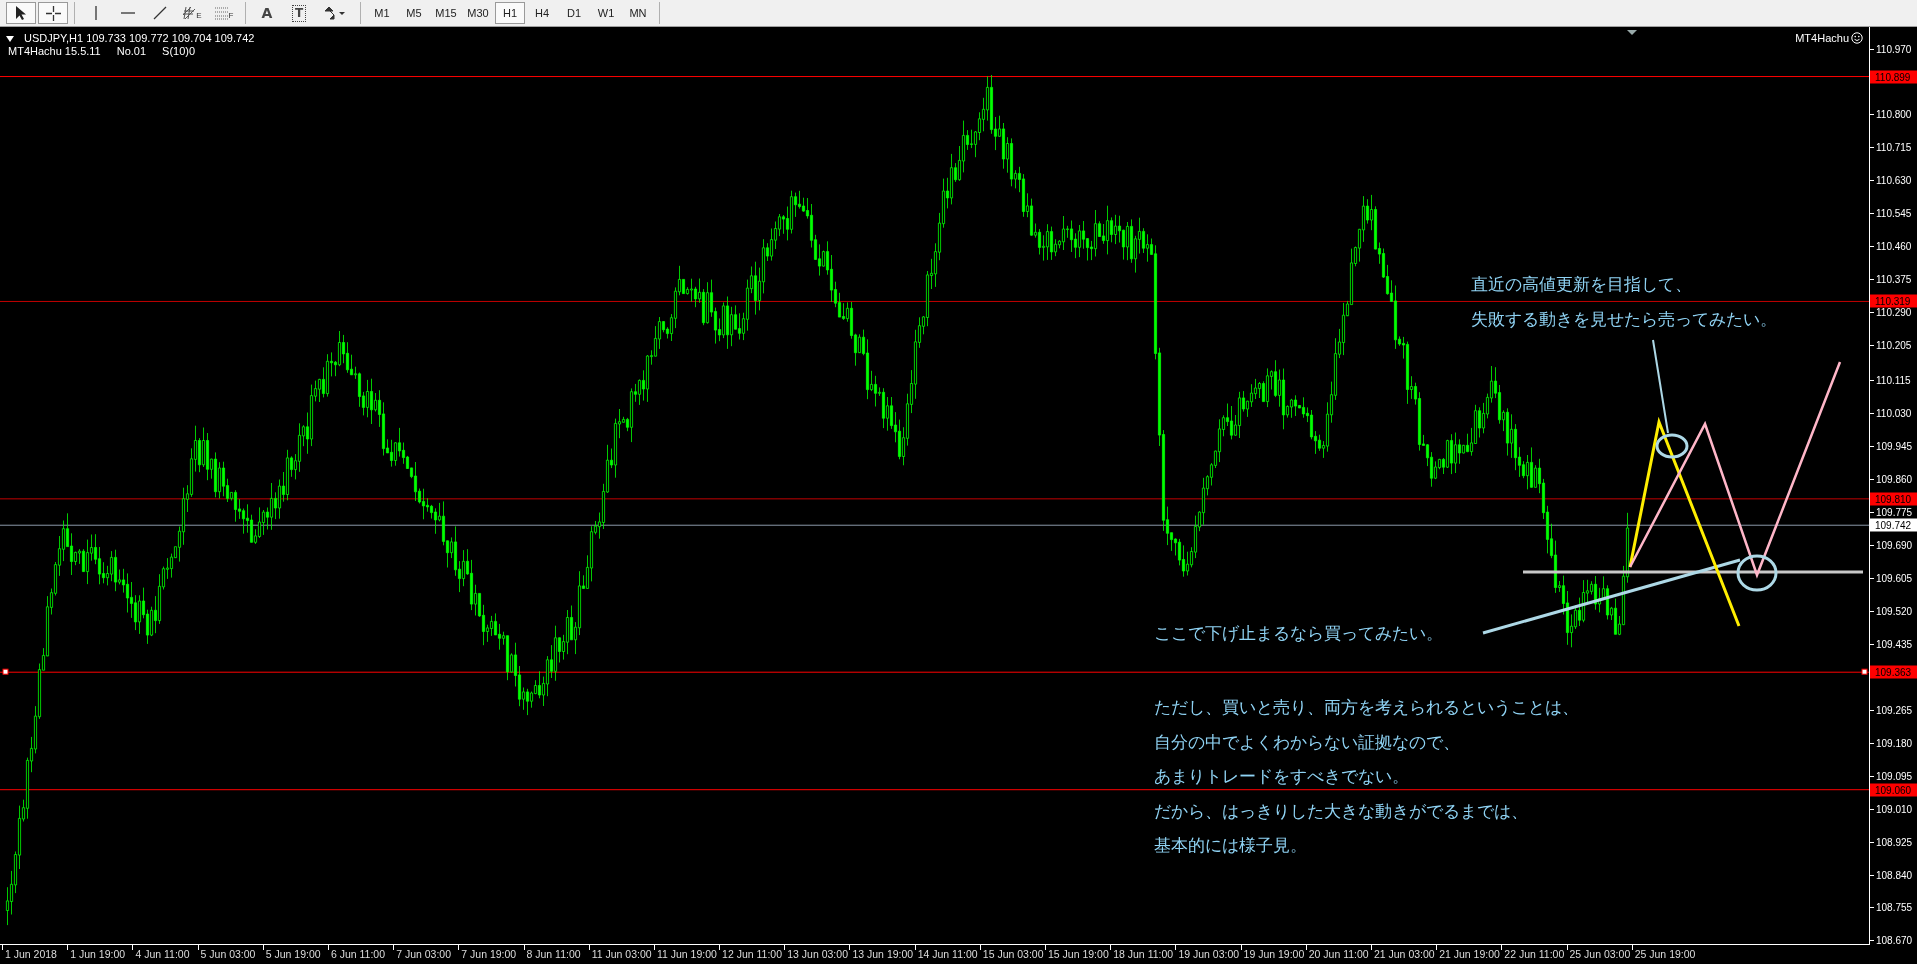 This screenshot has height=964, width=1917. I want to click on text-tool-button: A, so click(267, 13).